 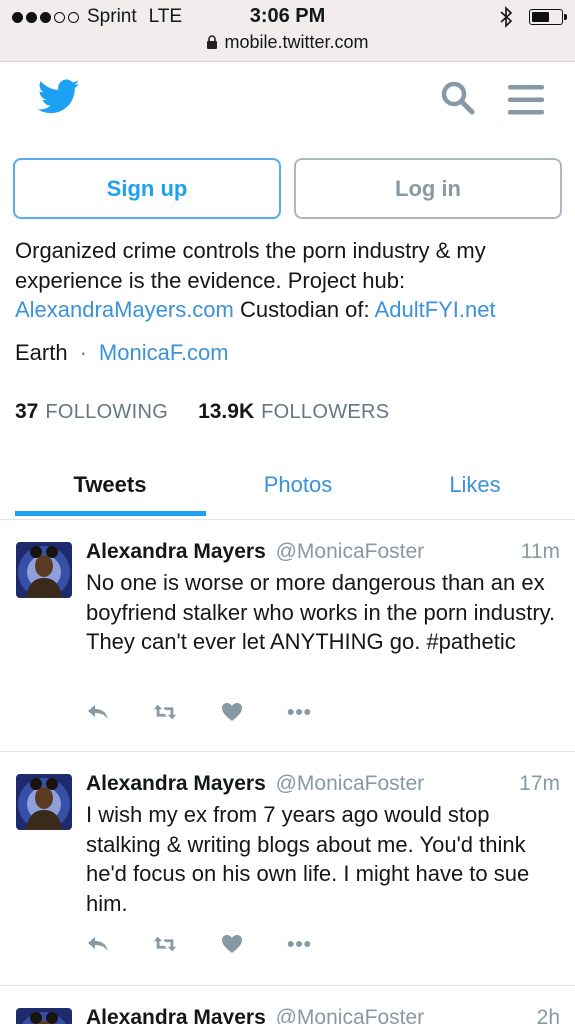 I want to click on followers-count: 13.9K, so click(x=226, y=412).